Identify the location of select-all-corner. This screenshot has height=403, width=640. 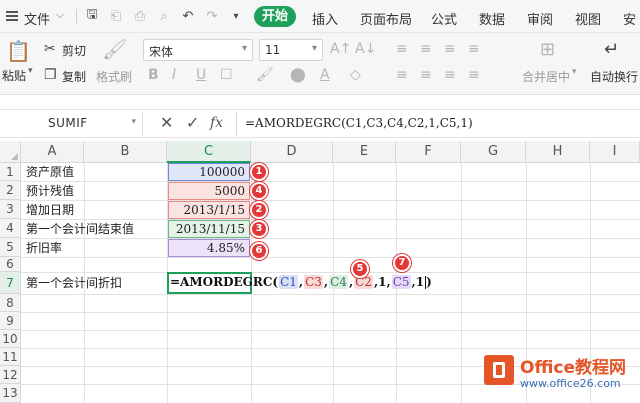
(10, 152).